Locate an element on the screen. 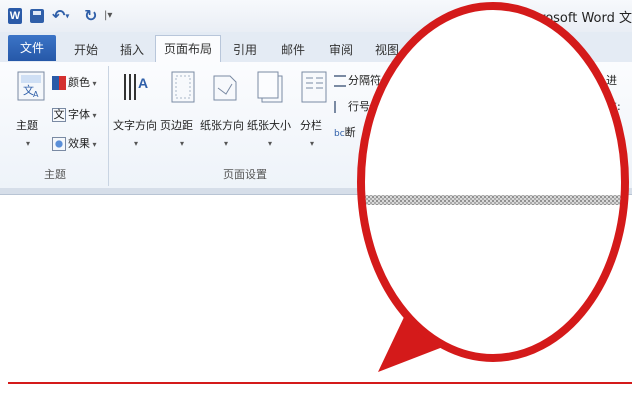  group-divider is located at coordinates (108, 126).